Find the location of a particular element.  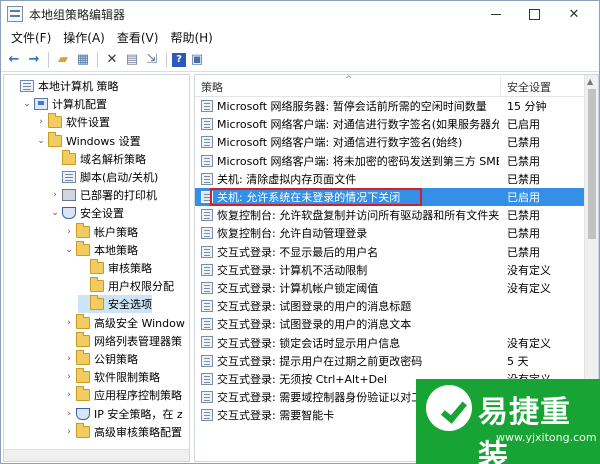

tree-item: › 高级审核策略配置 is located at coordinates (123, 431).